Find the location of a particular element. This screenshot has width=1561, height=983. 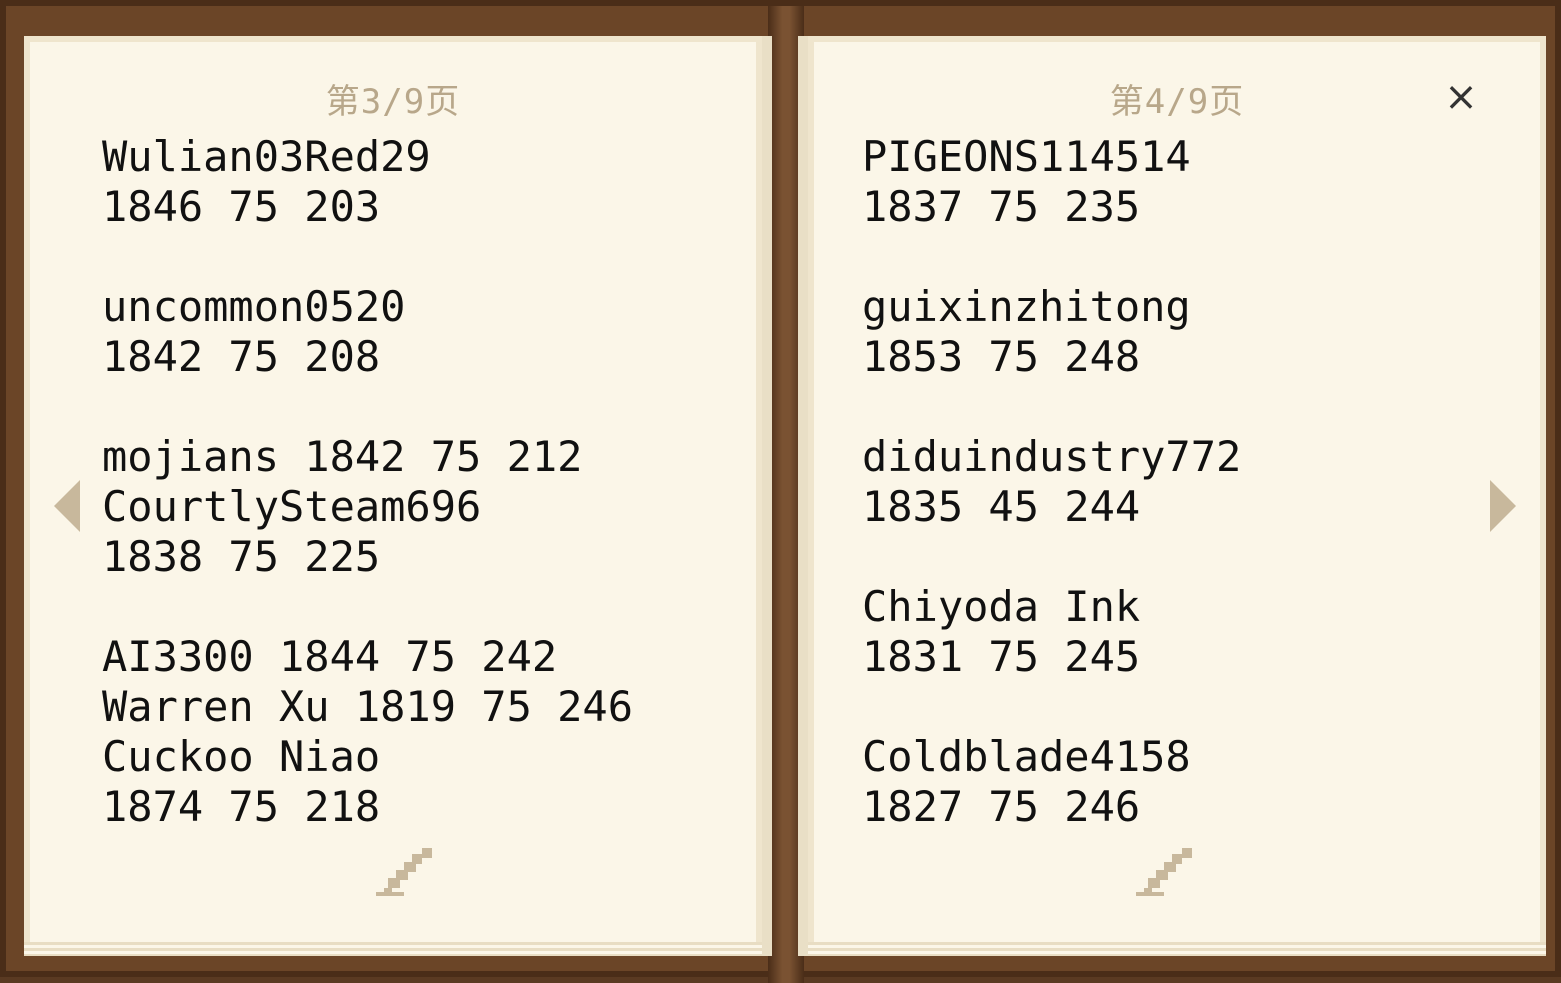

right-page-number: 第4/9页 is located at coordinates (1177, 102).